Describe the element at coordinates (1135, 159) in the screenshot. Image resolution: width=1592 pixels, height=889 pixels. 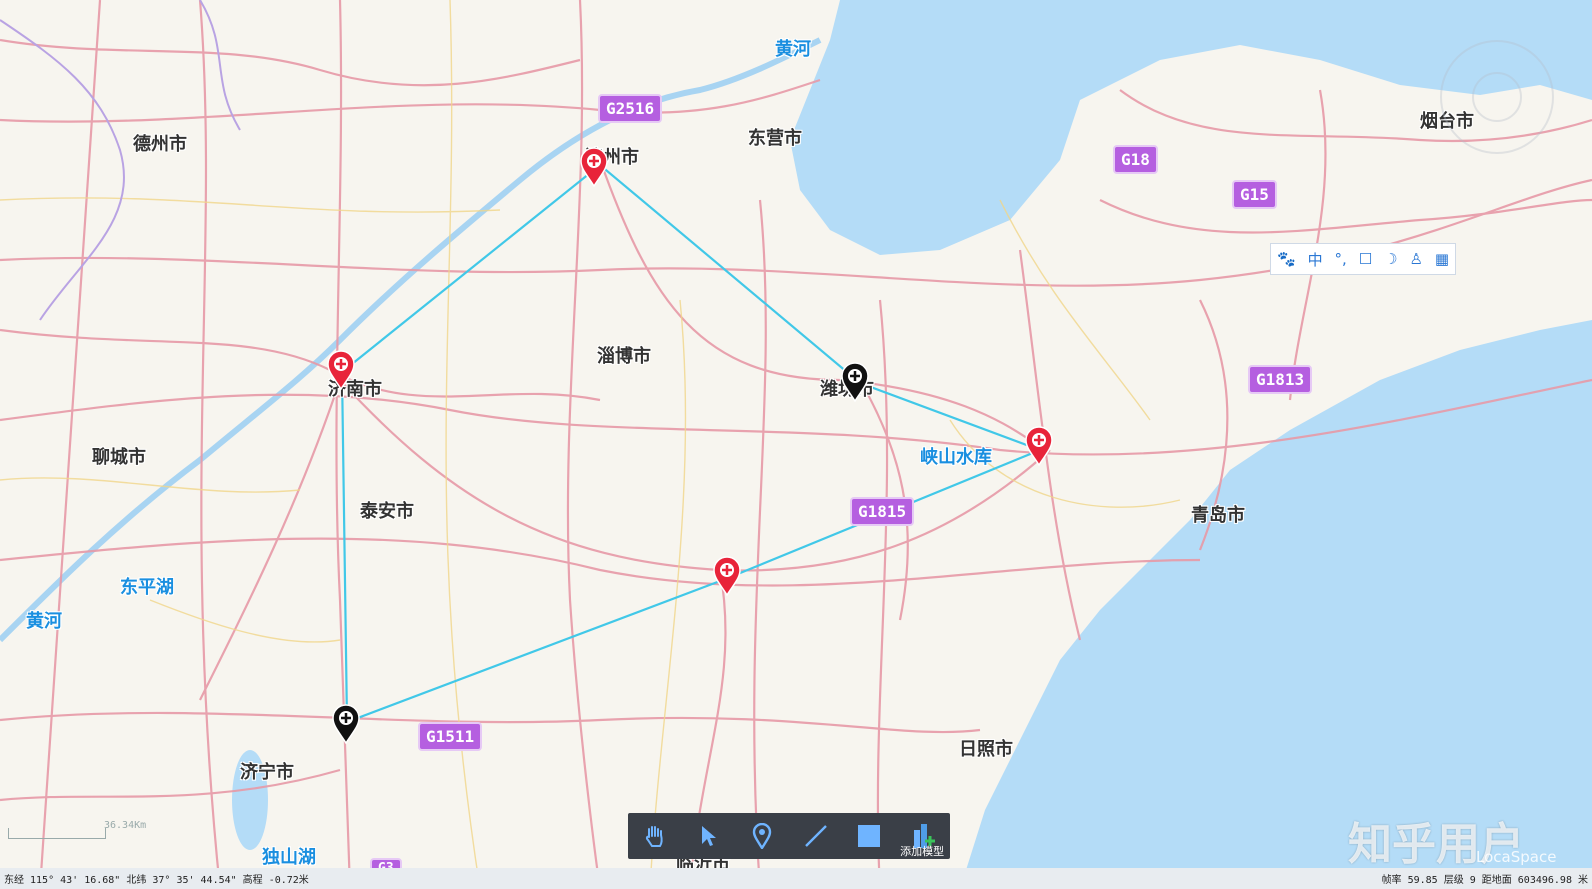
I see `highway-shield: G18` at that location.